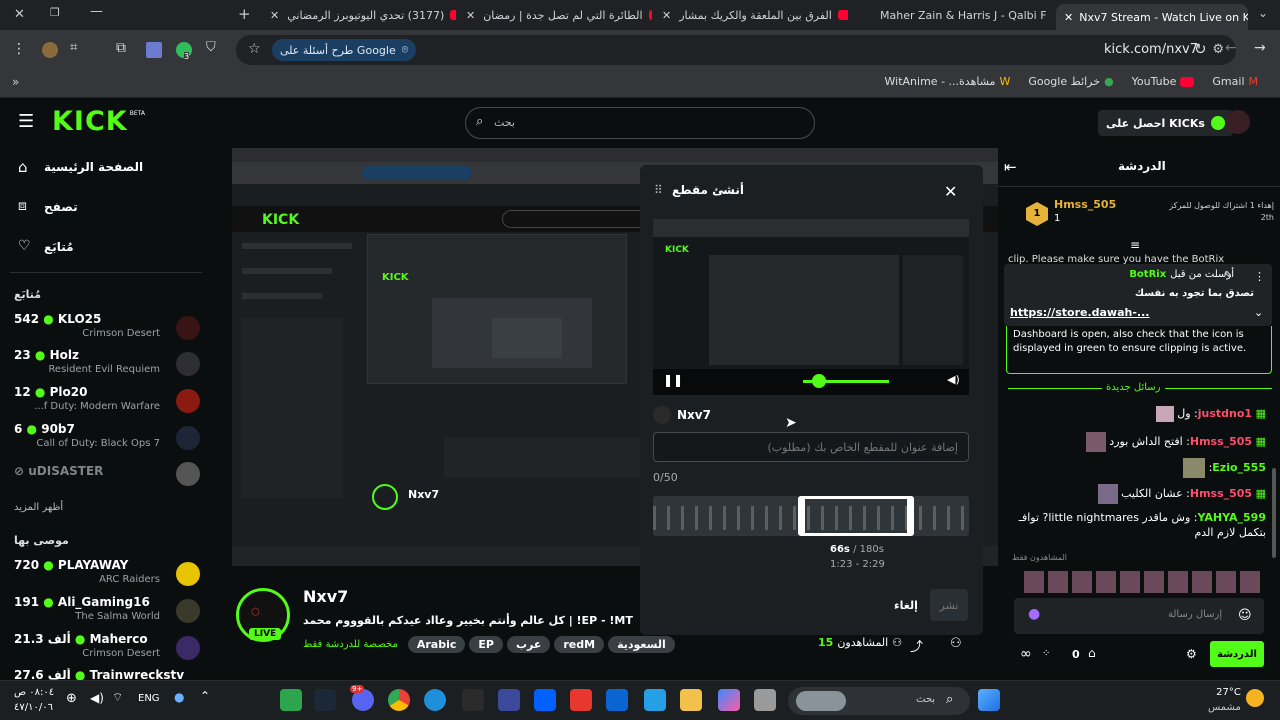 This screenshot has height=720, width=1280. What do you see at coordinates (811, 447) in the screenshot?
I see `clip-title-input` at bounding box center [811, 447].